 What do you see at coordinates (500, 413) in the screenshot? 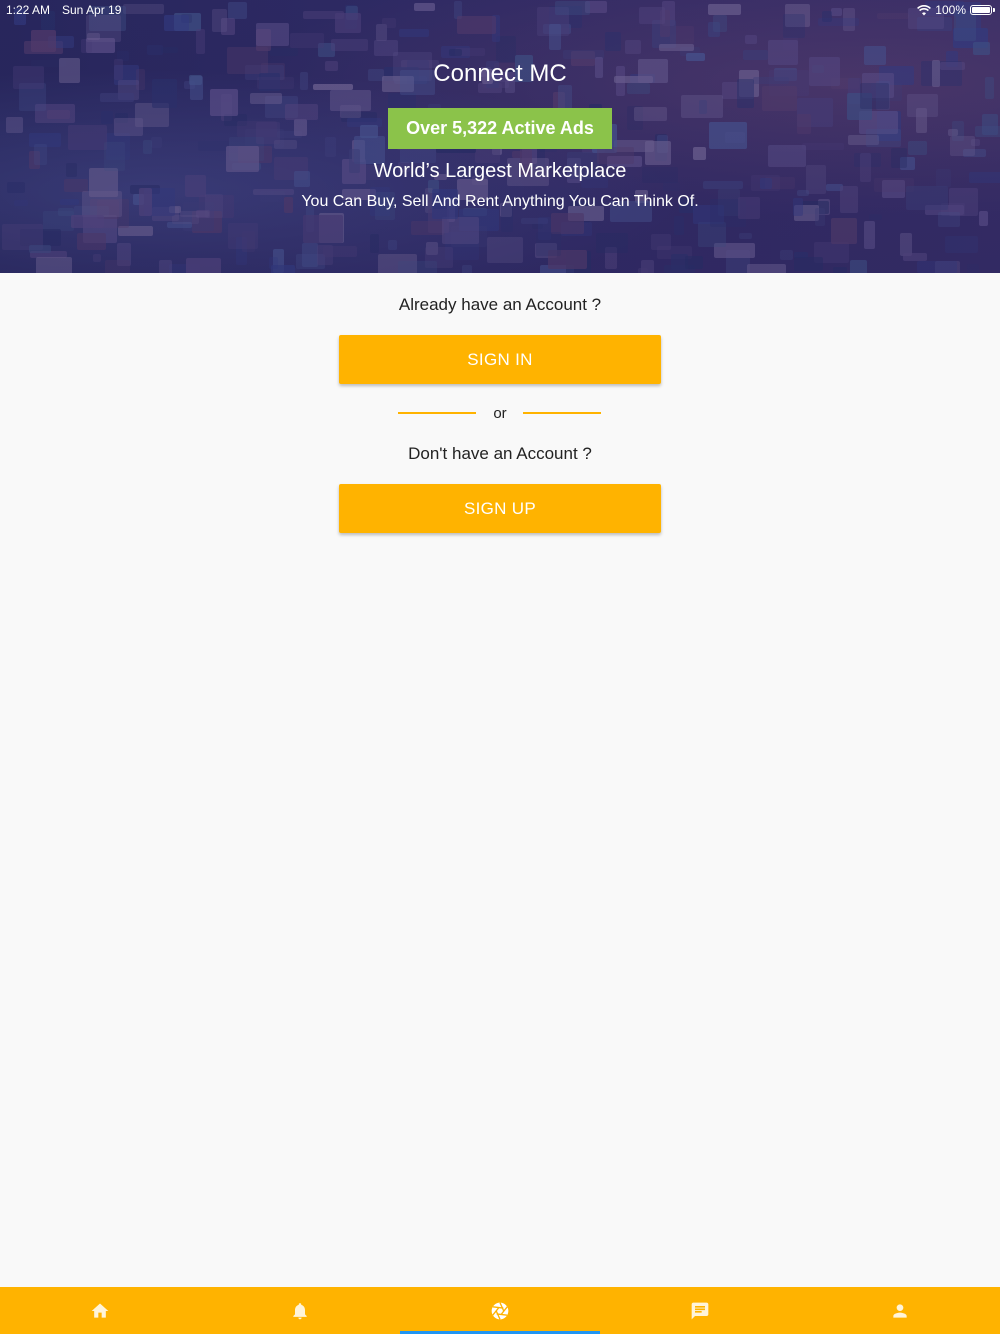
I see `or-separator: or` at bounding box center [500, 413].